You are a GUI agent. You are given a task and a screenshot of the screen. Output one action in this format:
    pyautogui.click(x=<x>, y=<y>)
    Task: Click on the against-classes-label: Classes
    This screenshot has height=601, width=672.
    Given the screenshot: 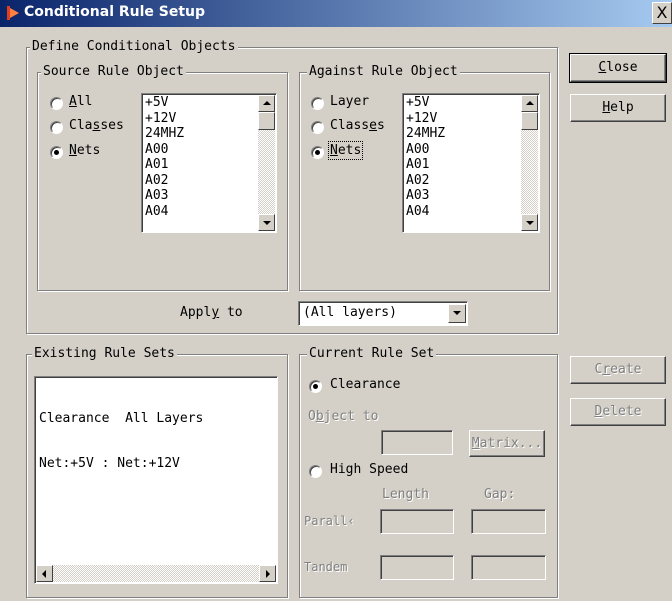 What is the action you would take?
    pyautogui.click(x=357, y=125)
    